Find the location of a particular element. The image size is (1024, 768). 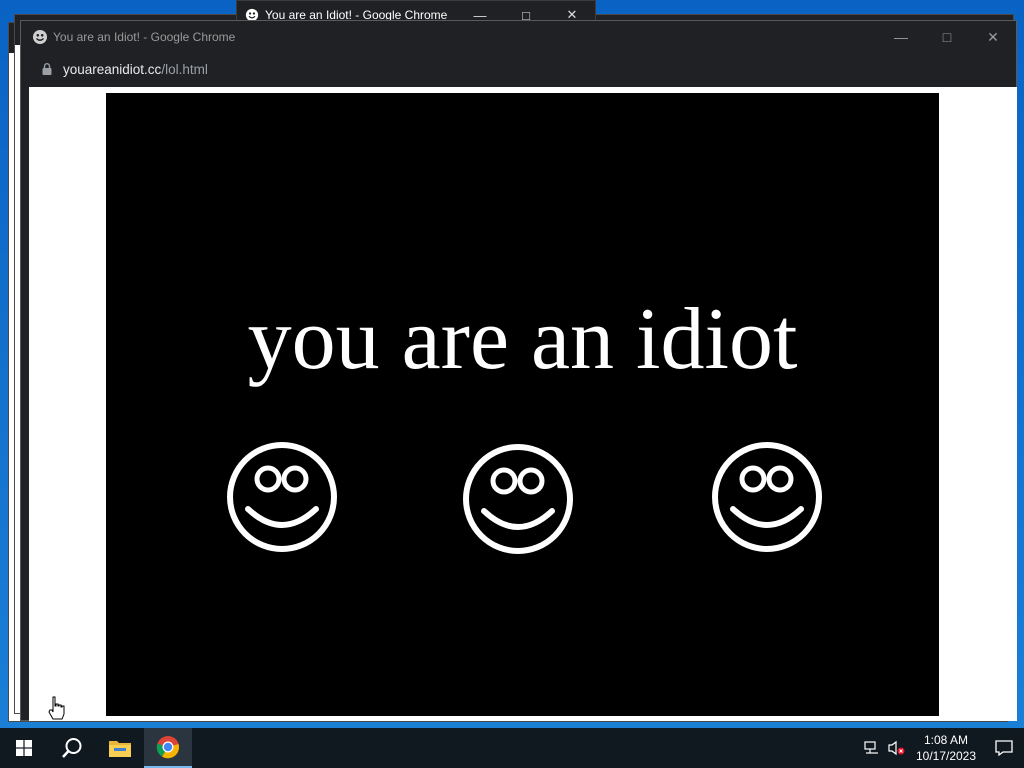

search-icon is located at coordinates (72, 748).